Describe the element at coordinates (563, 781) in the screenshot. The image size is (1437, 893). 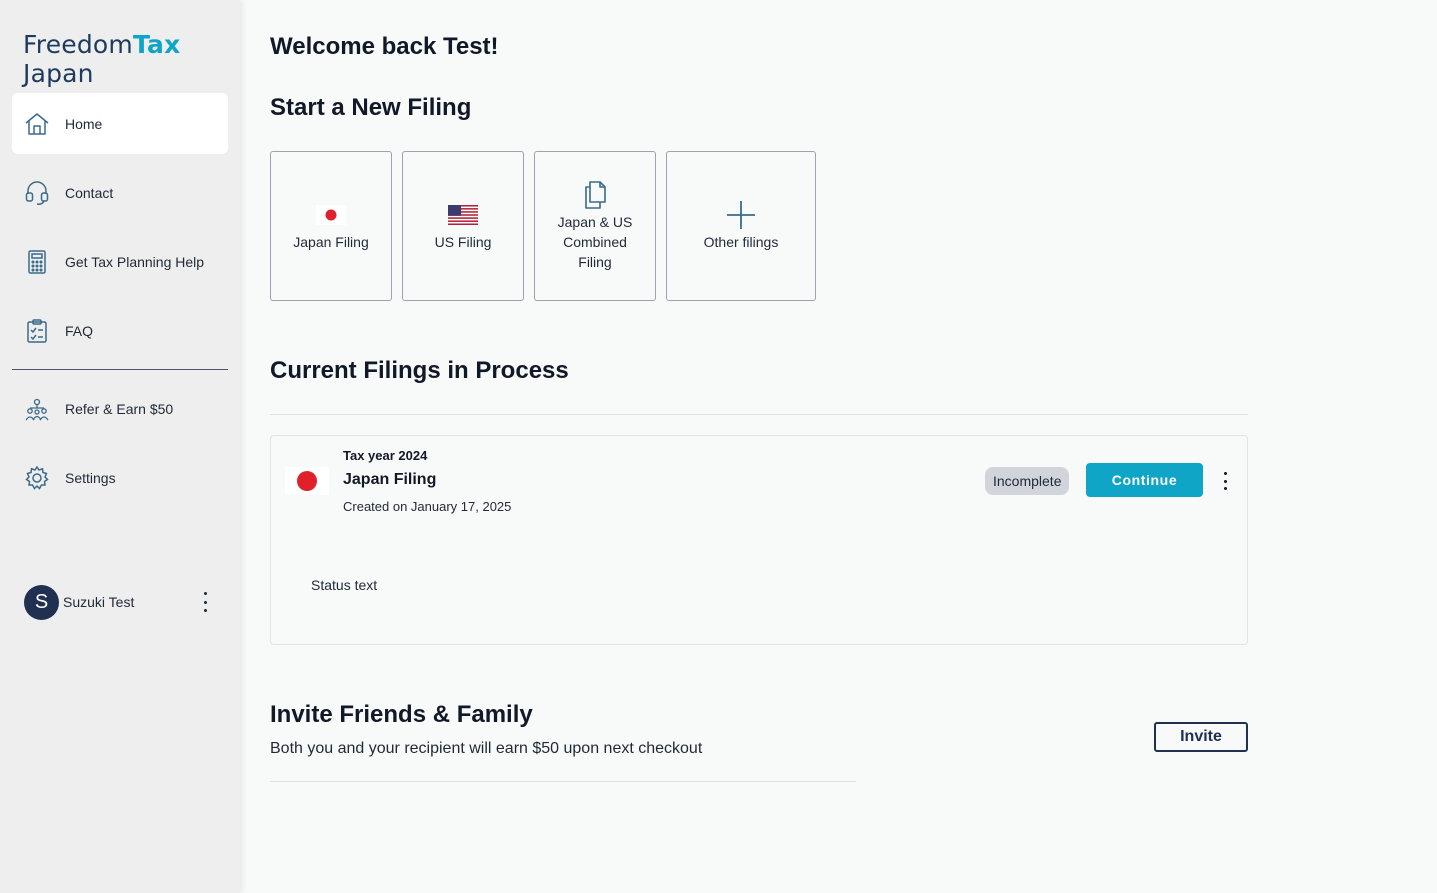
I see `invite-divider` at that location.